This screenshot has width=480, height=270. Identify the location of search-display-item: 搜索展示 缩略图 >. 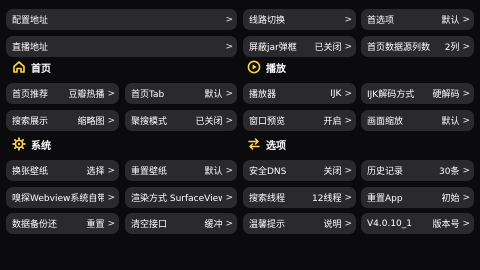
(62, 120).